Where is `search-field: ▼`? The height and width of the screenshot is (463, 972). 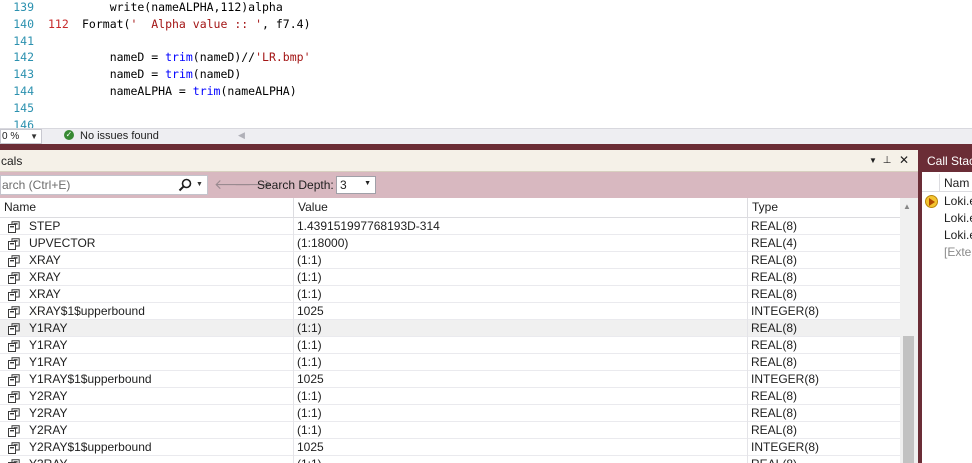
search-field: ▼ is located at coordinates (104, 185).